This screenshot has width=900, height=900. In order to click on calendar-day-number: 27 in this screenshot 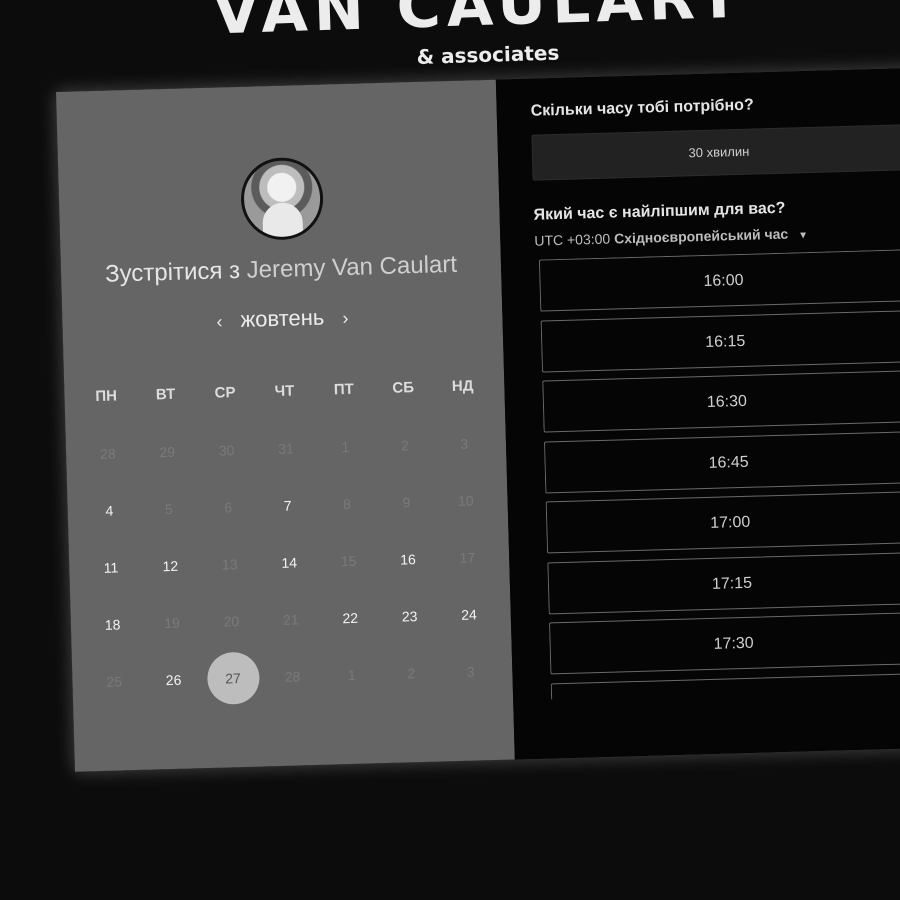, I will do `click(233, 678)`.